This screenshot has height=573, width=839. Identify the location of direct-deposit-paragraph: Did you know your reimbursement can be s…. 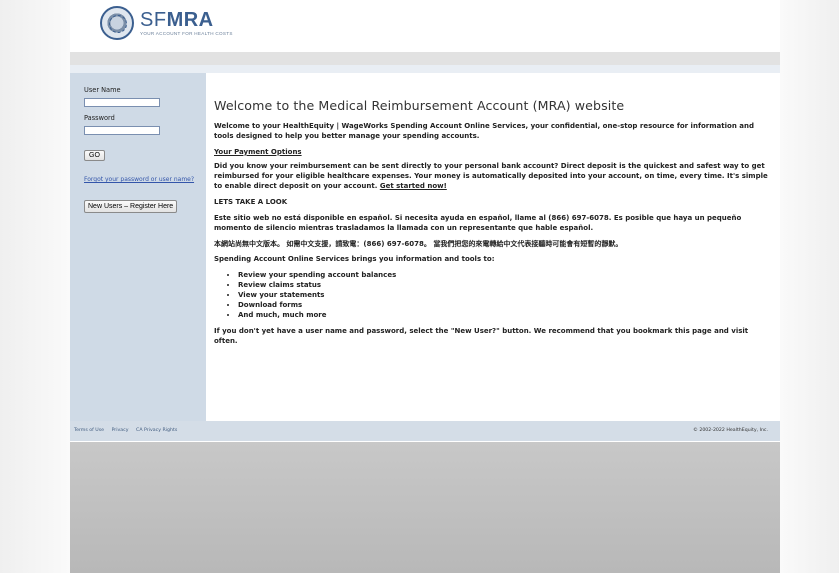
(493, 177).